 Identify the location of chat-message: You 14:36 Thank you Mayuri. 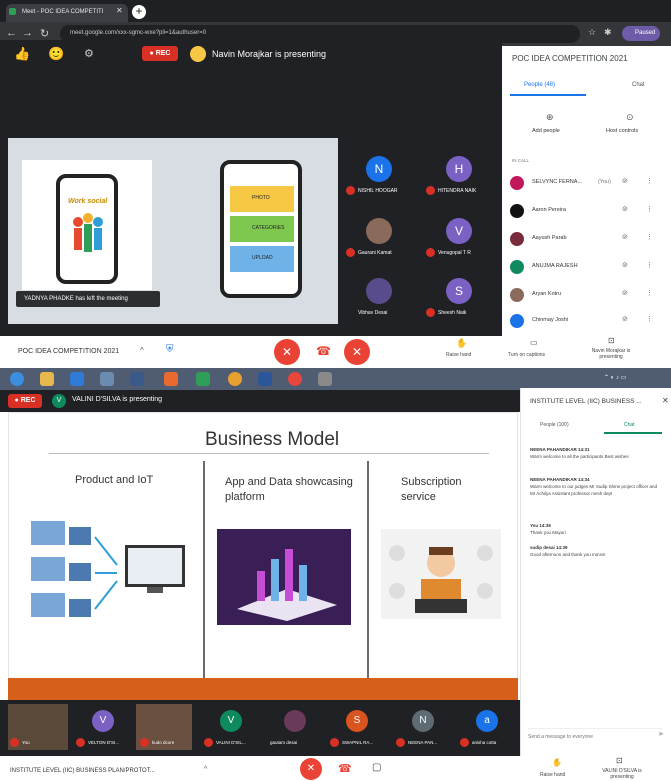
(548, 529).